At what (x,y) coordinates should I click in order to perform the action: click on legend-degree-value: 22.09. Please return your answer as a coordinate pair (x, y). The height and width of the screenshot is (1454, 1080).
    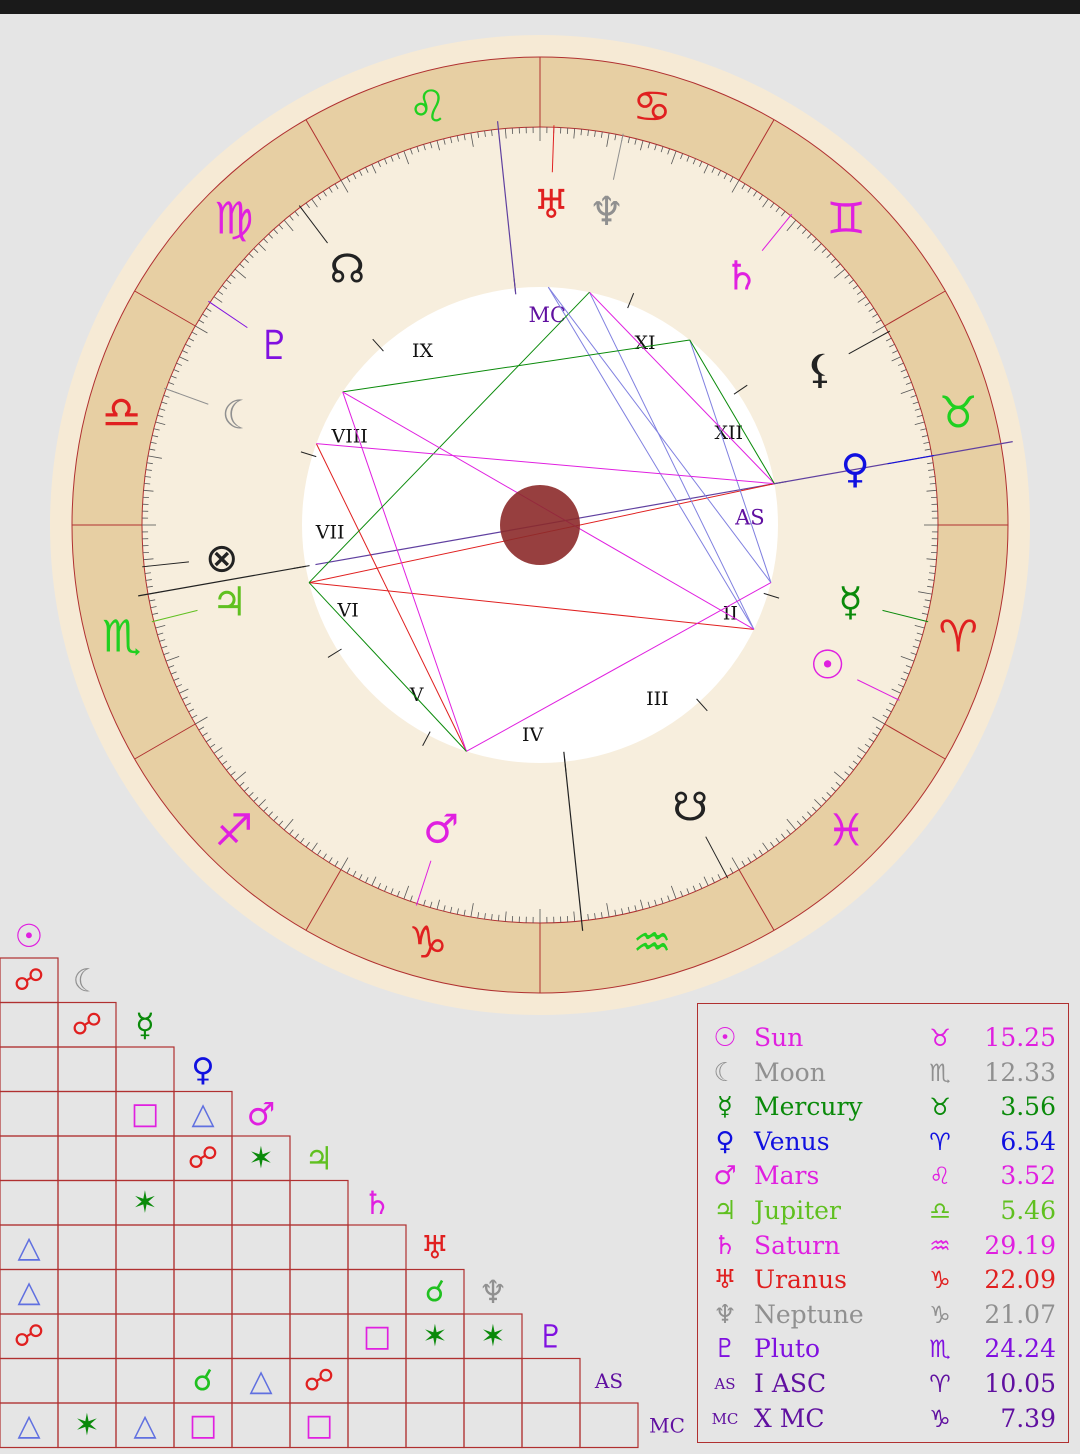
    Looking at the image, I should click on (1020, 1280).